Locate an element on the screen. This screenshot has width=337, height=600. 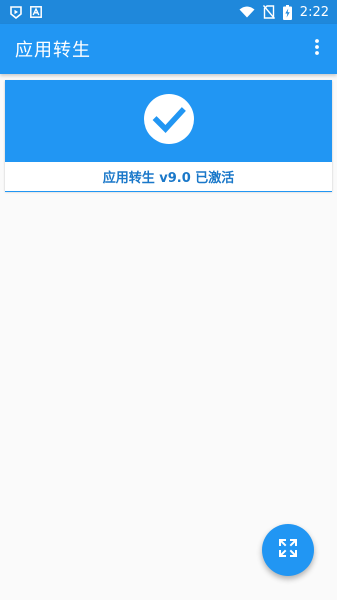
overflow-menu-button is located at coordinates (317, 49).